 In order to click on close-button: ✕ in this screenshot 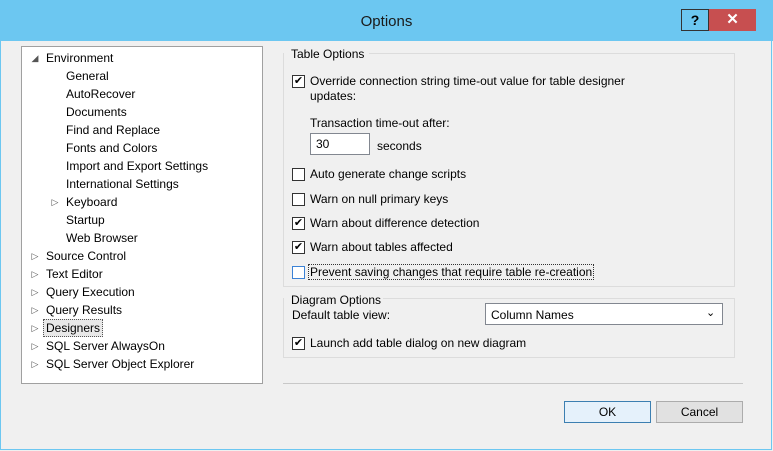, I will do `click(732, 20)`.